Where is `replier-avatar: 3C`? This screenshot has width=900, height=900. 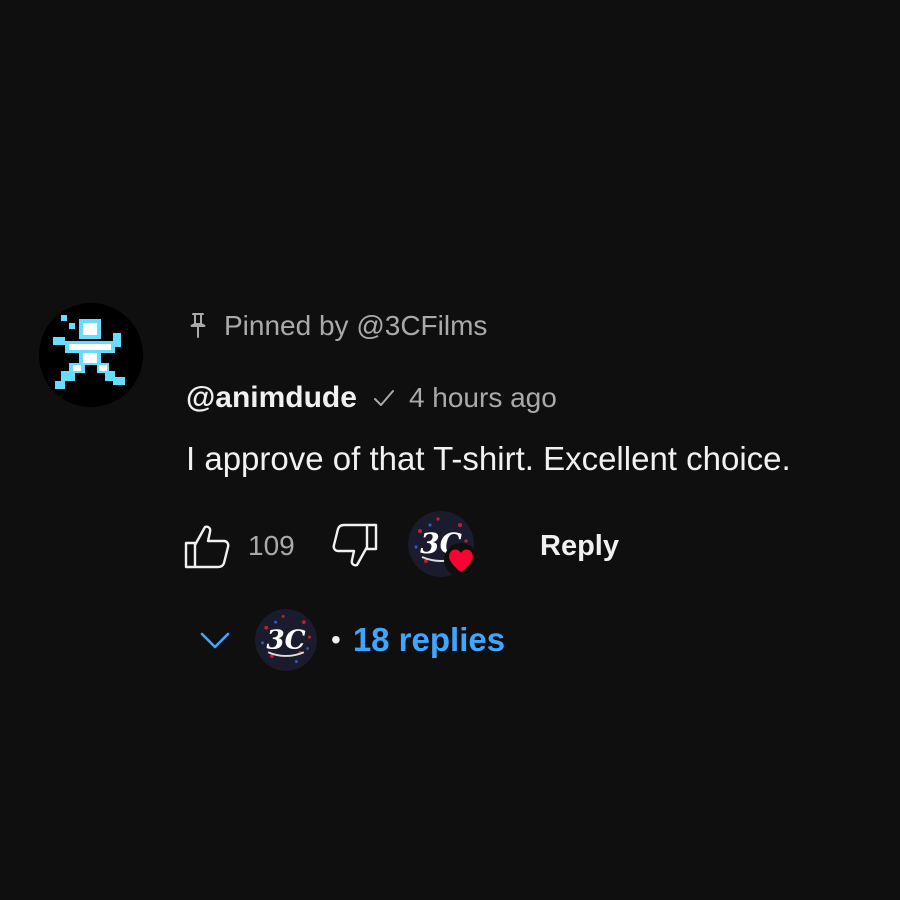
replier-avatar: 3C is located at coordinates (286, 640).